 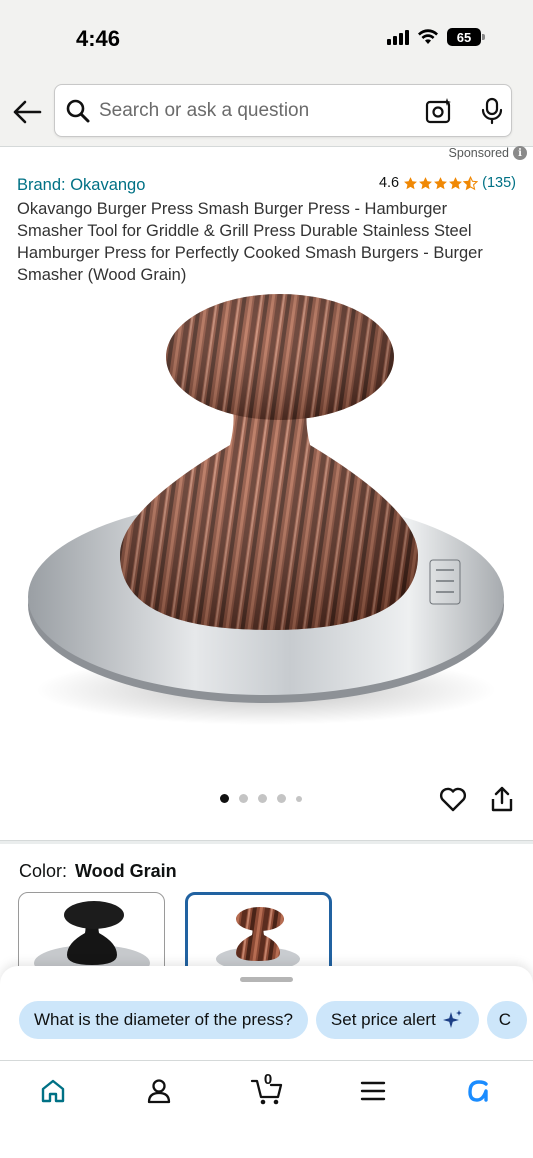 What do you see at coordinates (259, 110) in the screenshot?
I see `search-input` at bounding box center [259, 110].